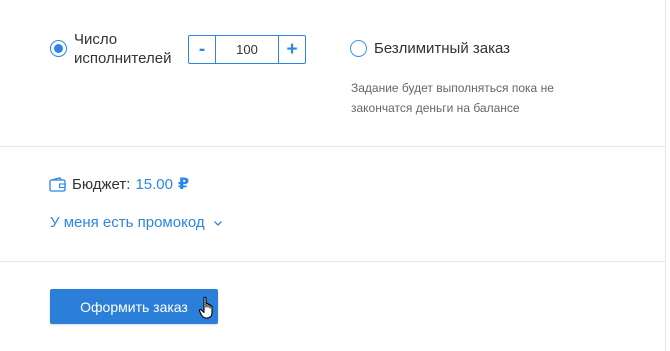 The width and height of the screenshot is (670, 351). What do you see at coordinates (205, 307) in the screenshot?
I see `hand-cursor-icon` at bounding box center [205, 307].